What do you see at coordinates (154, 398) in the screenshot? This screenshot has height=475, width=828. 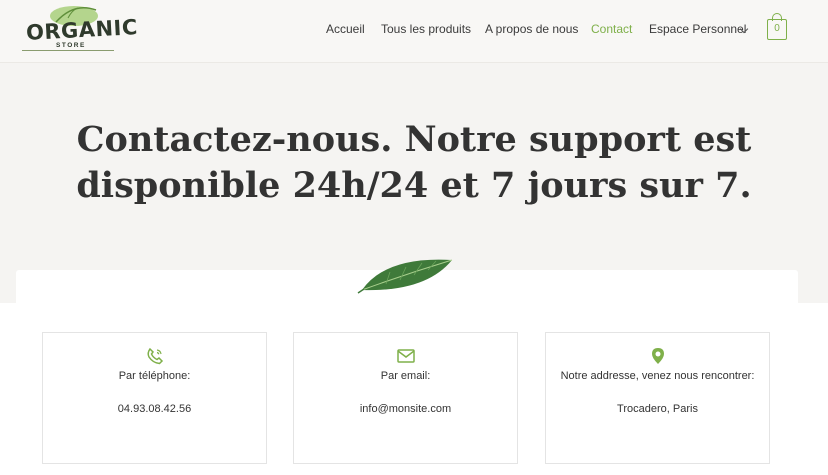 I see `contact-card-phone: Par téléphone: 04.93.08.42.56` at bounding box center [154, 398].